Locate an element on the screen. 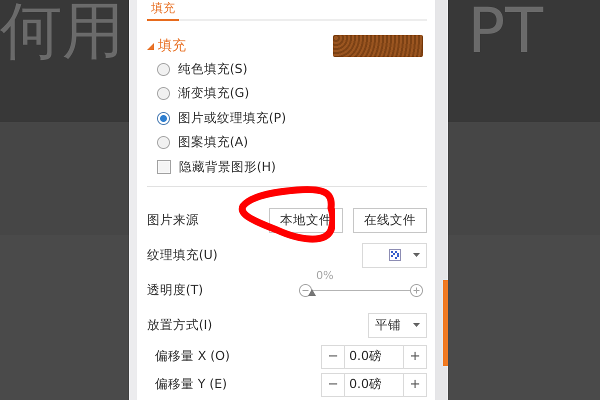 Image resolution: width=600 pixels, height=400 pixels. option-label: 渐变填充(G) is located at coordinates (214, 93).